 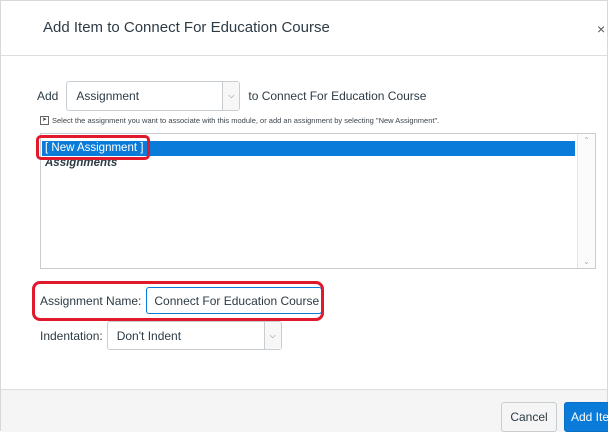 What do you see at coordinates (93, 147) in the screenshot?
I see `new-assignment-highlight` at bounding box center [93, 147].